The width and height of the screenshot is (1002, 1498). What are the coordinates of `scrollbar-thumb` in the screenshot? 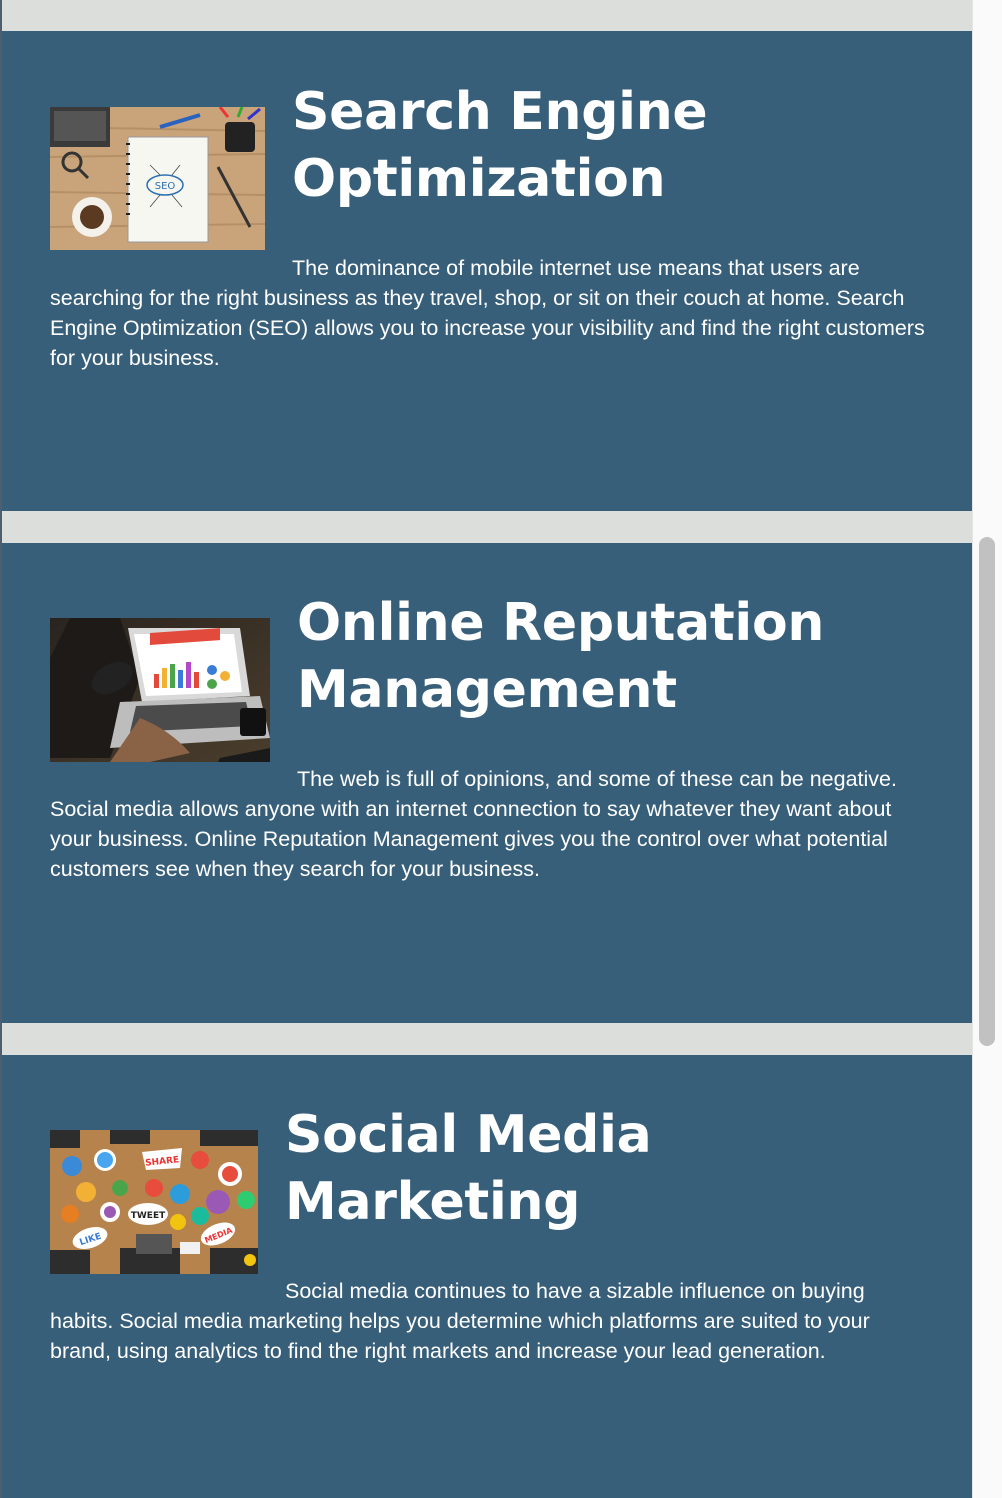 It's located at (987, 791).